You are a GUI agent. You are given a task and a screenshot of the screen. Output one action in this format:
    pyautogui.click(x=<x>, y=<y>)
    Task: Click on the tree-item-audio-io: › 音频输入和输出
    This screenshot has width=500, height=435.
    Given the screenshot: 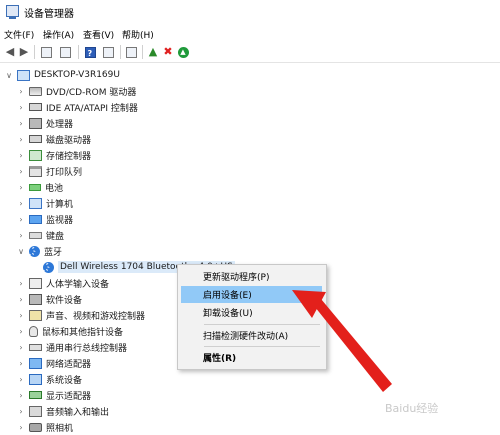 What is the action you would take?
    pyautogui.click(x=62, y=411)
    